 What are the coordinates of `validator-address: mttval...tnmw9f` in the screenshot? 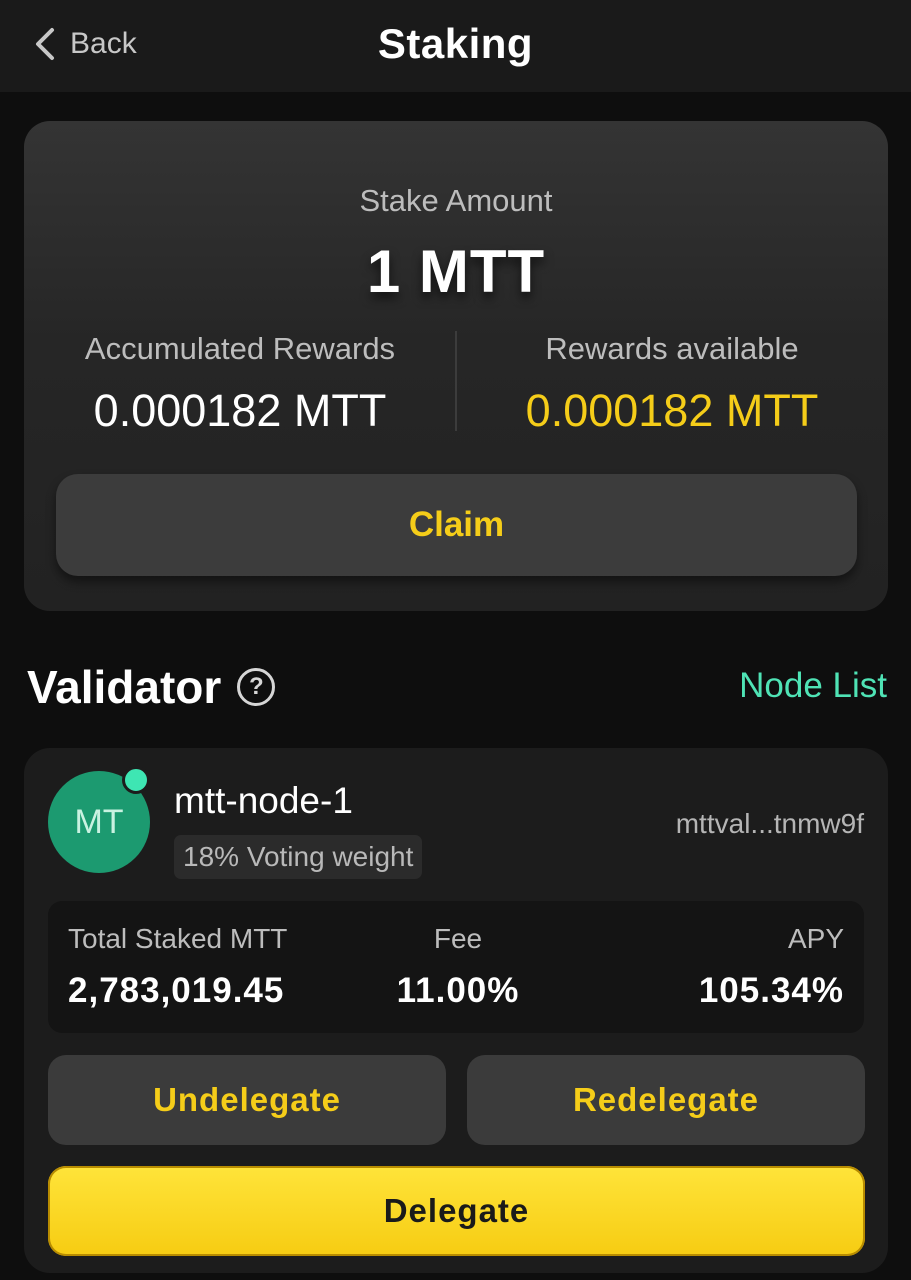 It's located at (769, 823).